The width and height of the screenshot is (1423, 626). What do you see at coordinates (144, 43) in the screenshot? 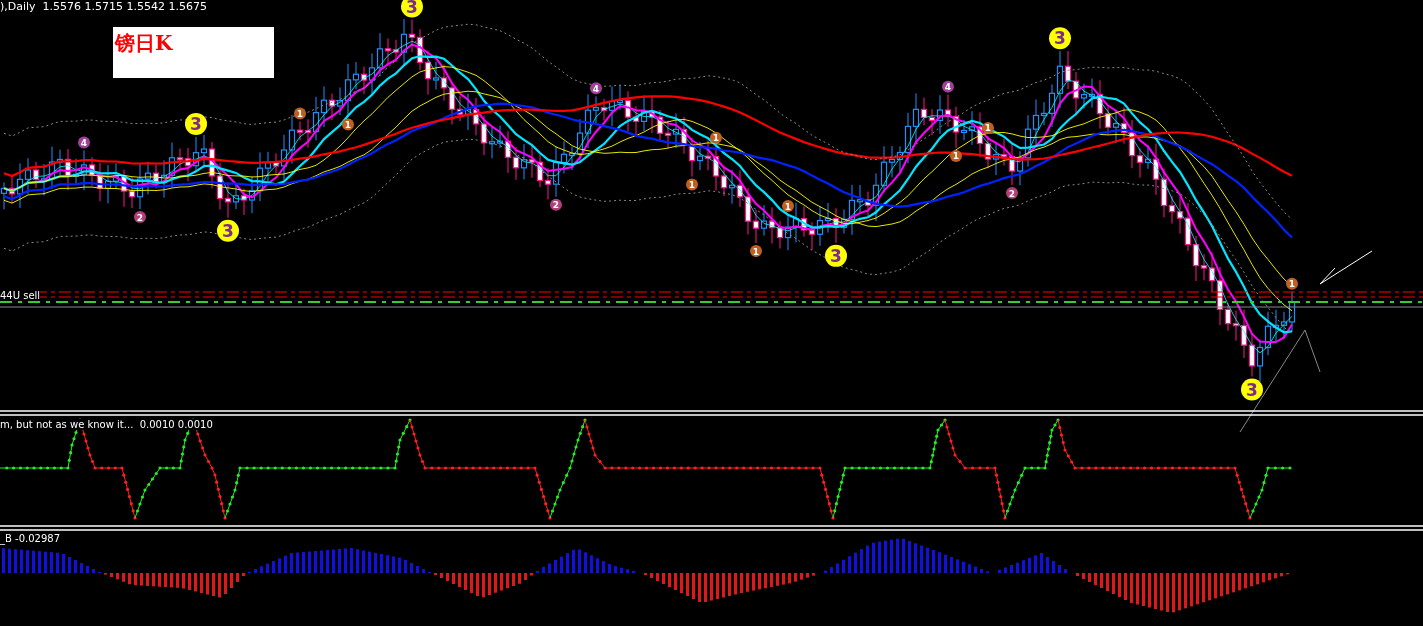
I see `chart-title: 镑日K` at bounding box center [144, 43].